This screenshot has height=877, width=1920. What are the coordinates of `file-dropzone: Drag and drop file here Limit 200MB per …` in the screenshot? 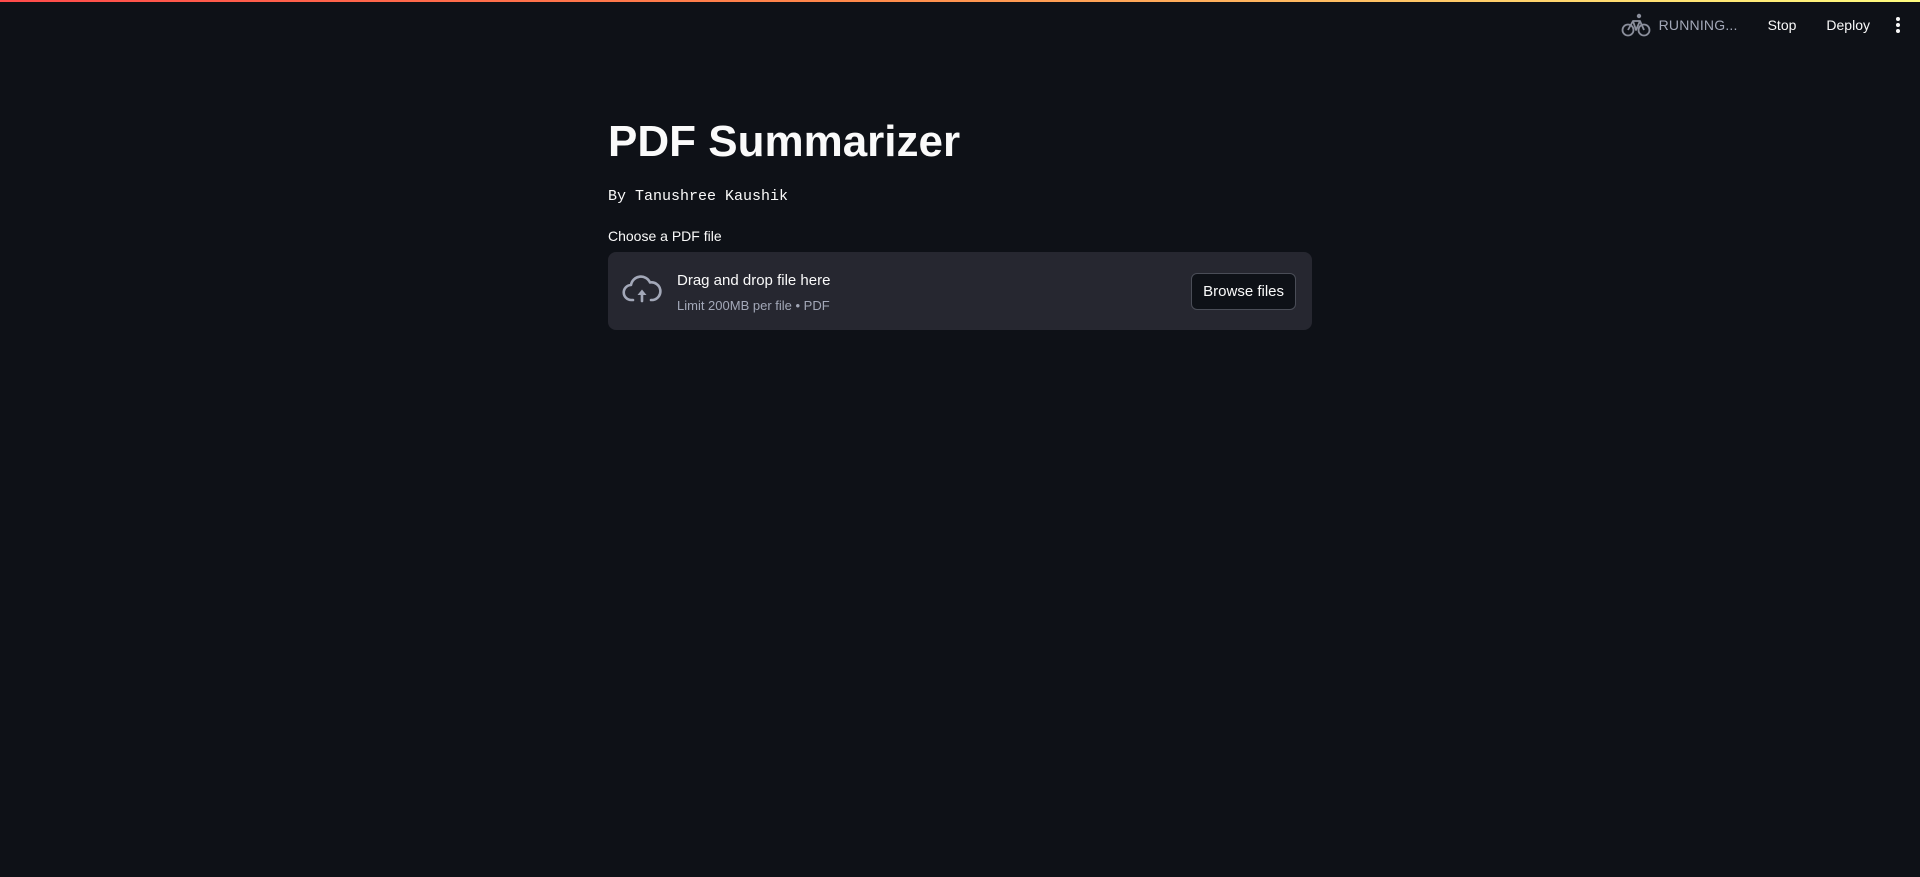 It's located at (960, 291).